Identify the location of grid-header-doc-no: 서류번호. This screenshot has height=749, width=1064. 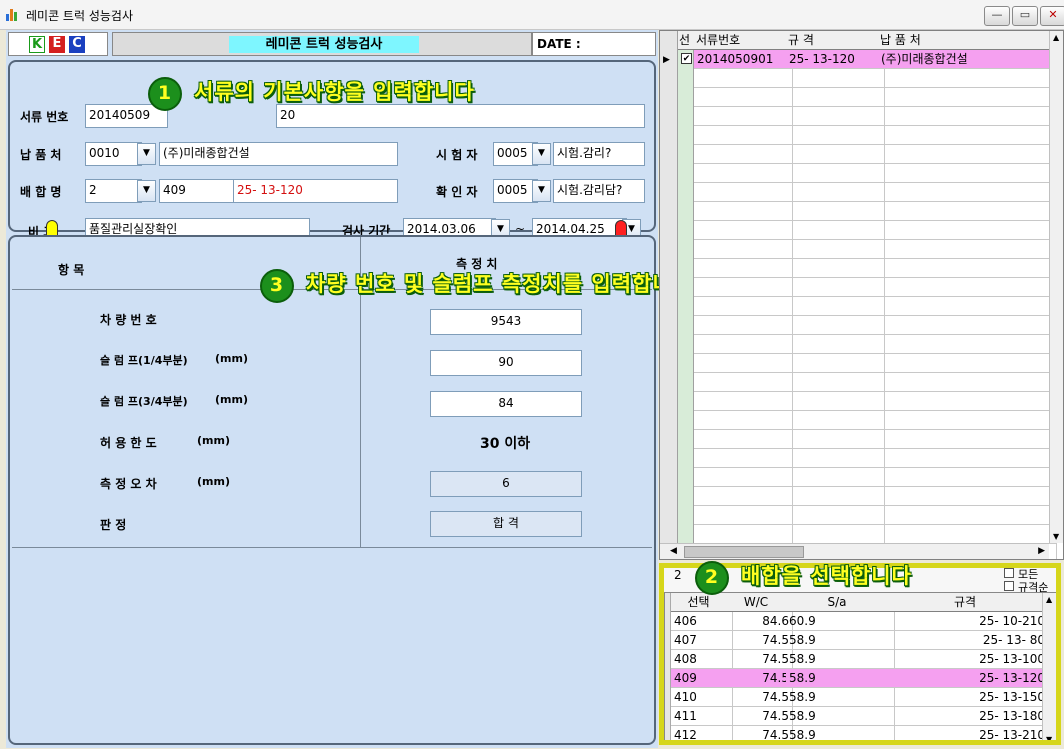
(741, 40).